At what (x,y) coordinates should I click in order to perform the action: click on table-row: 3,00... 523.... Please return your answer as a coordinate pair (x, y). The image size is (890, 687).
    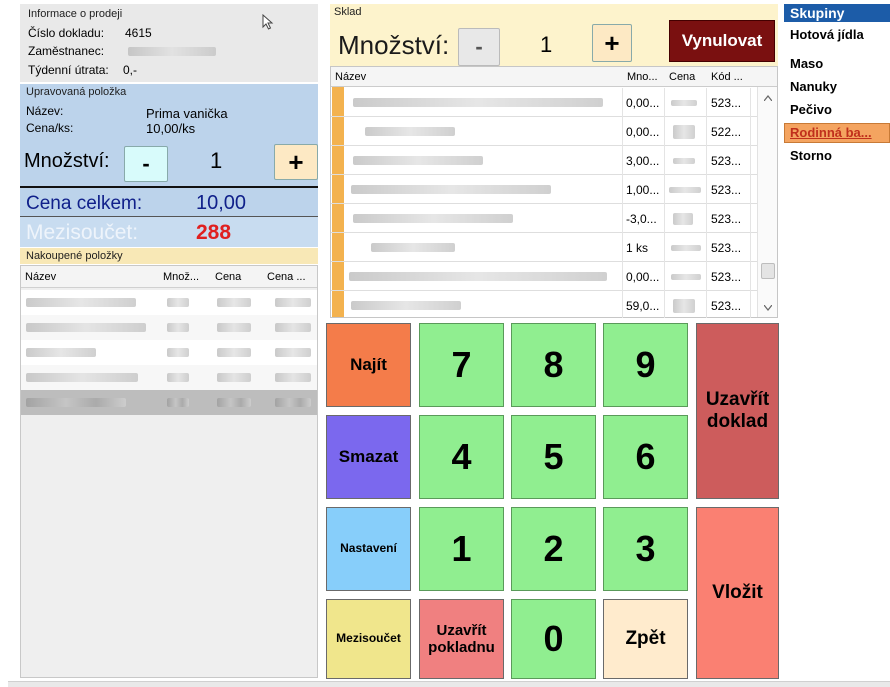
    Looking at the image, I should click on (544, 160).